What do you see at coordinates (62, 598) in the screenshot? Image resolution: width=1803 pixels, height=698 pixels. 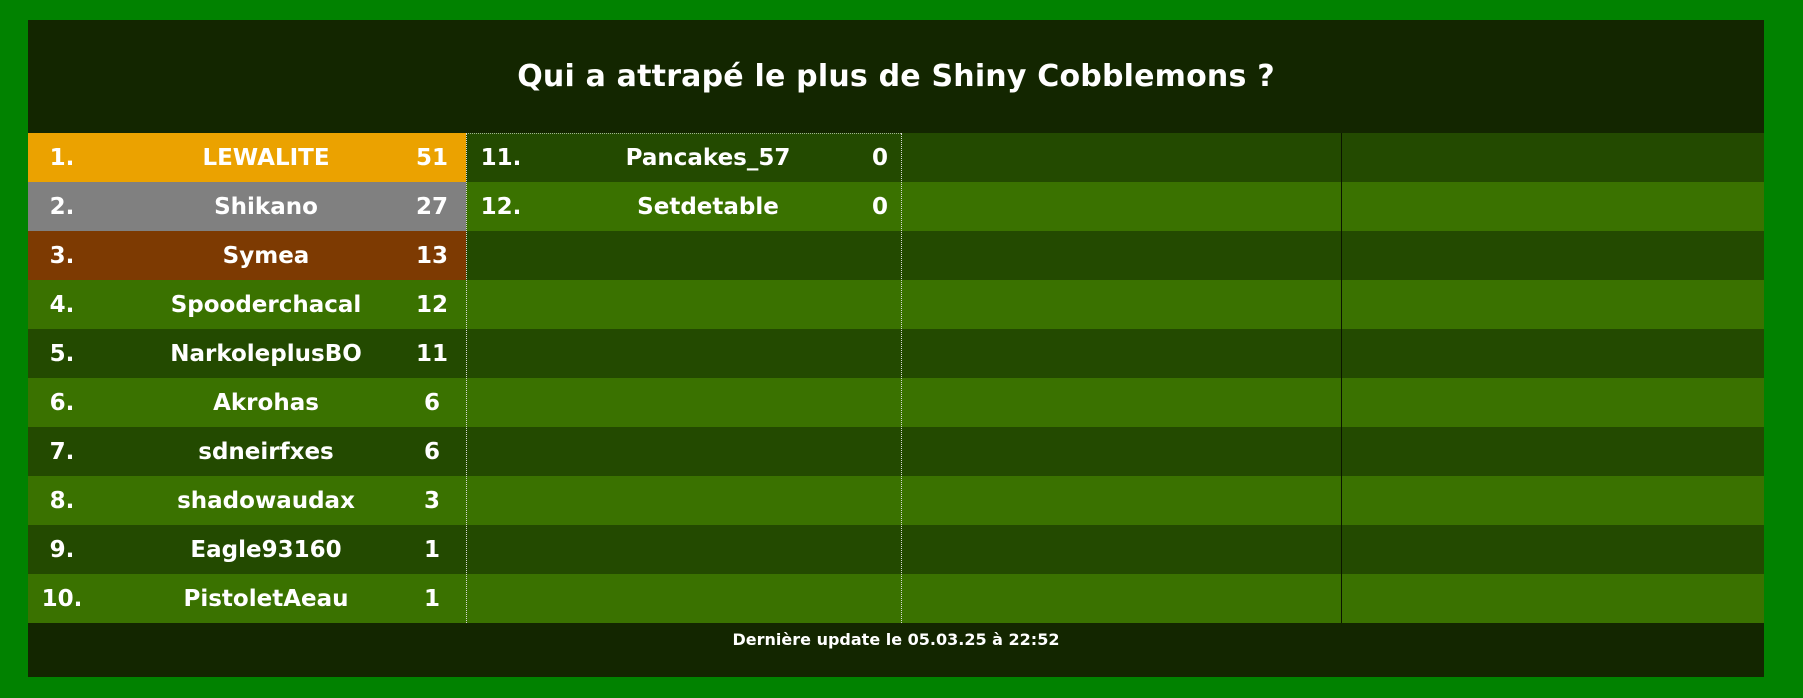 I see `rank-cell: 10.` at bounding box center [62, 598].